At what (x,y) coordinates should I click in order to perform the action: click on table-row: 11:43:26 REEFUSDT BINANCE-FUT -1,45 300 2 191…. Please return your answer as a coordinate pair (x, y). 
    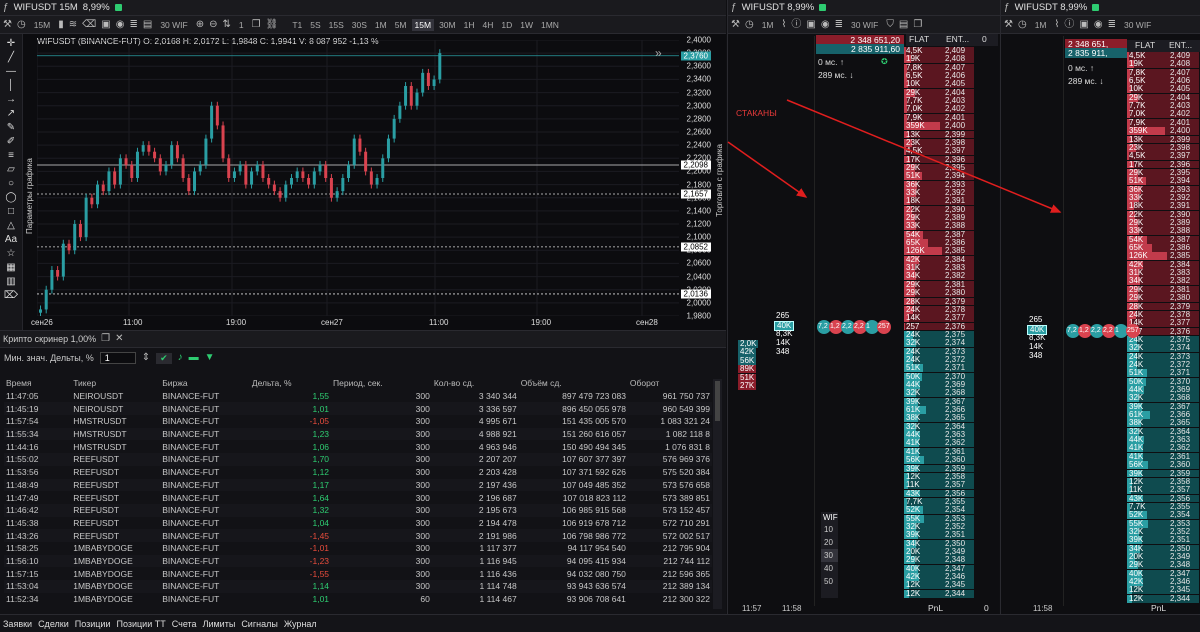
    Looking at the image, I should click on (358, 535).